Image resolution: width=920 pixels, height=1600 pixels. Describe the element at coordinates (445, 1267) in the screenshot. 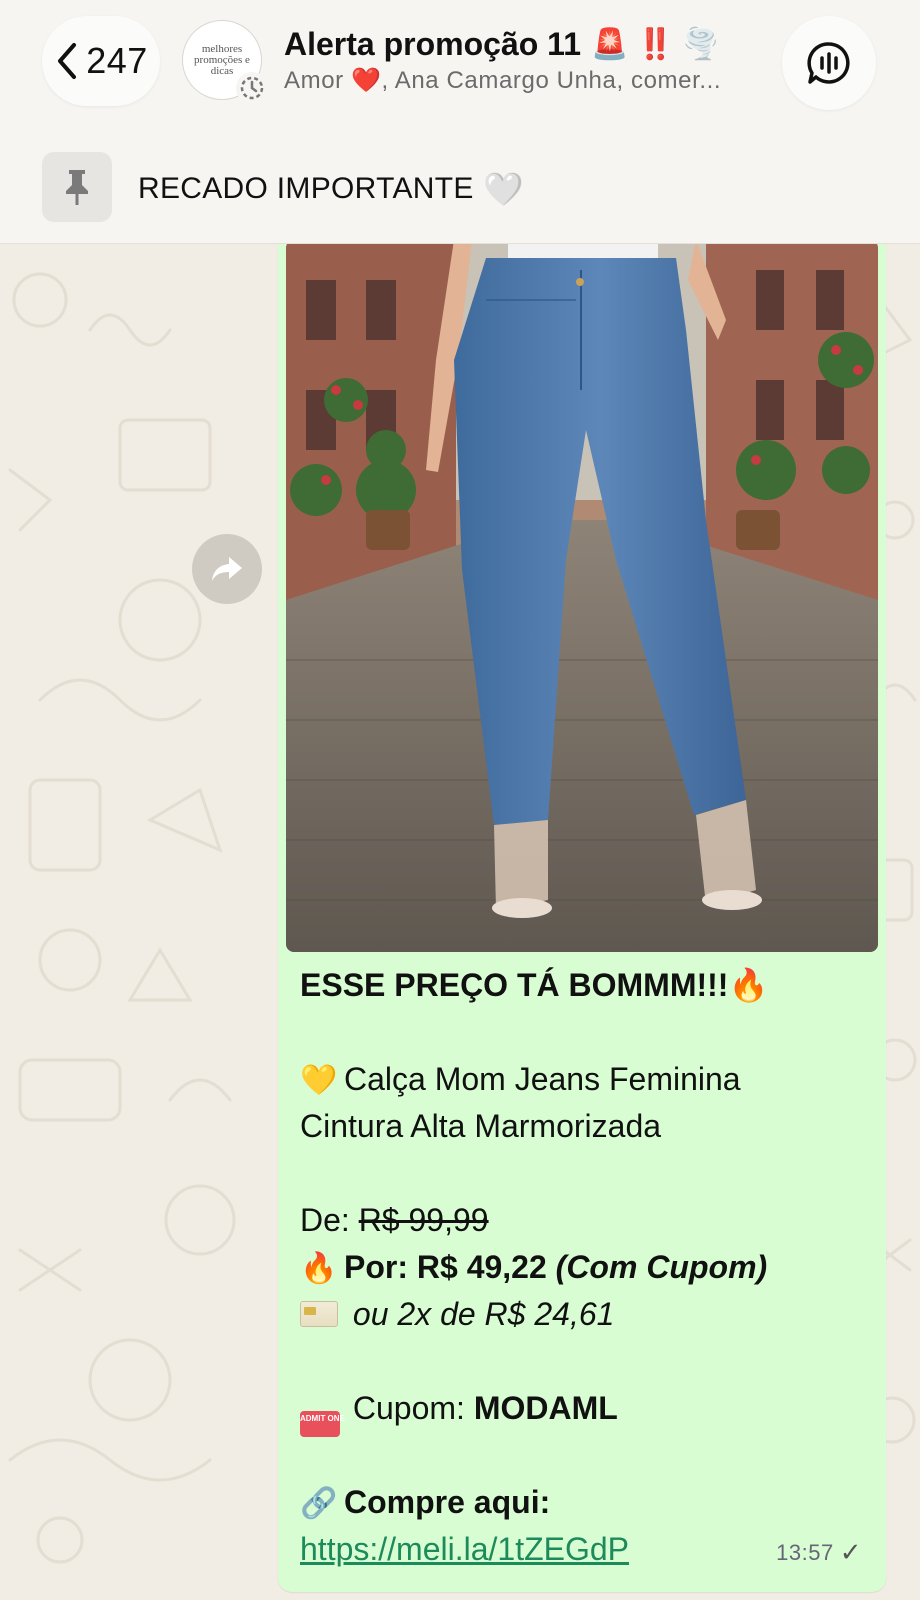

I see `new-price: Por: R$ 49,22` at that location.